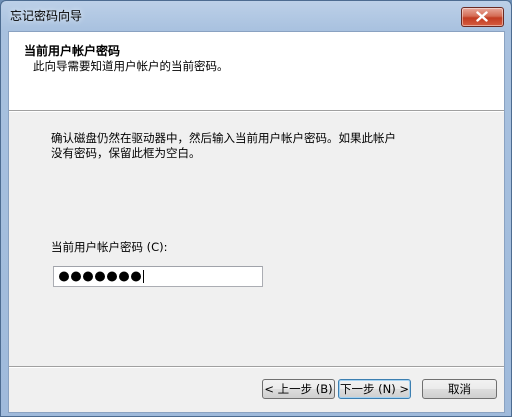 This screenshot has height=417, width=512. Describe the element at coordinates (256, 111) in the screenshot. I see `header-divider-highlight` at that location.